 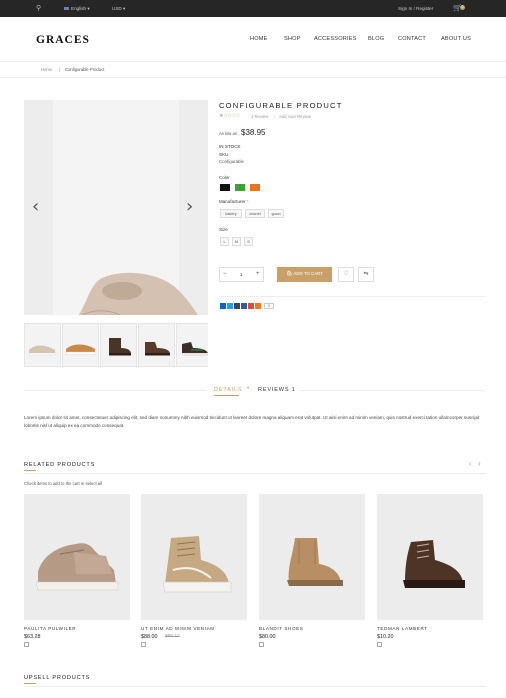 What do you see at coordinates (225, 274) in the screenshot?
I see `qty-decrease-button: −` at bounding box center [225, 274].